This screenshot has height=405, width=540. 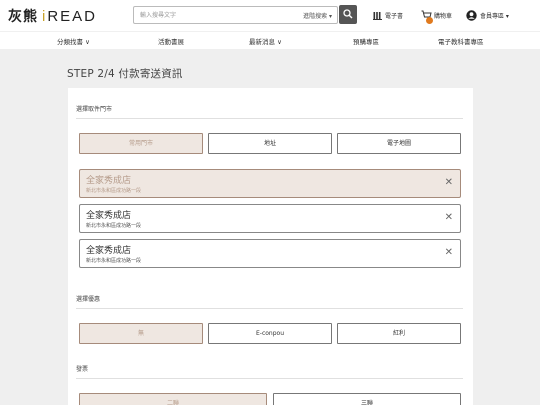 I want to click on ebook-label: 電子書, so click(x=394, y=16).